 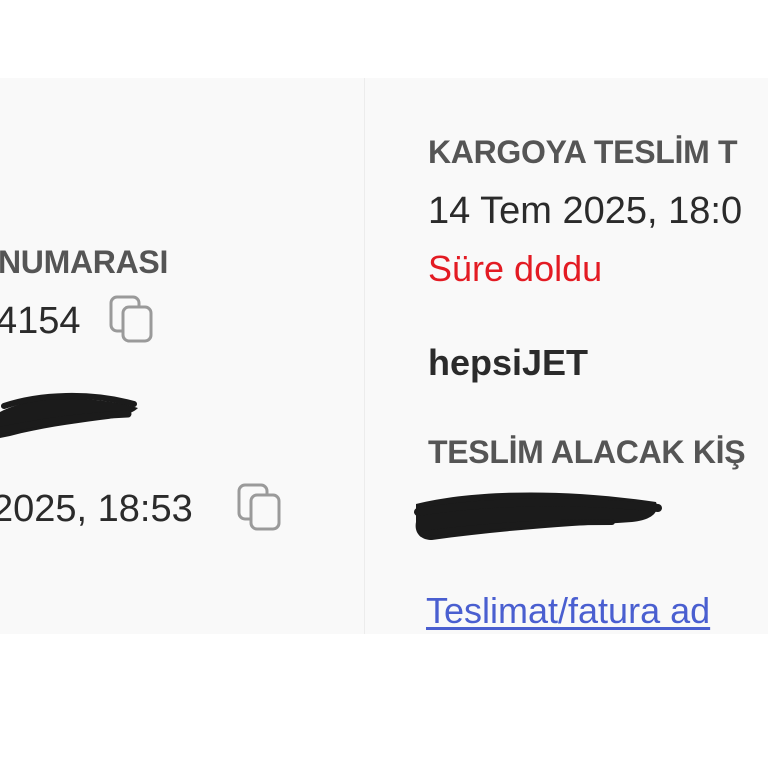 I want to click on carrier-name: hepsiJET, so click(x=508, y=362).